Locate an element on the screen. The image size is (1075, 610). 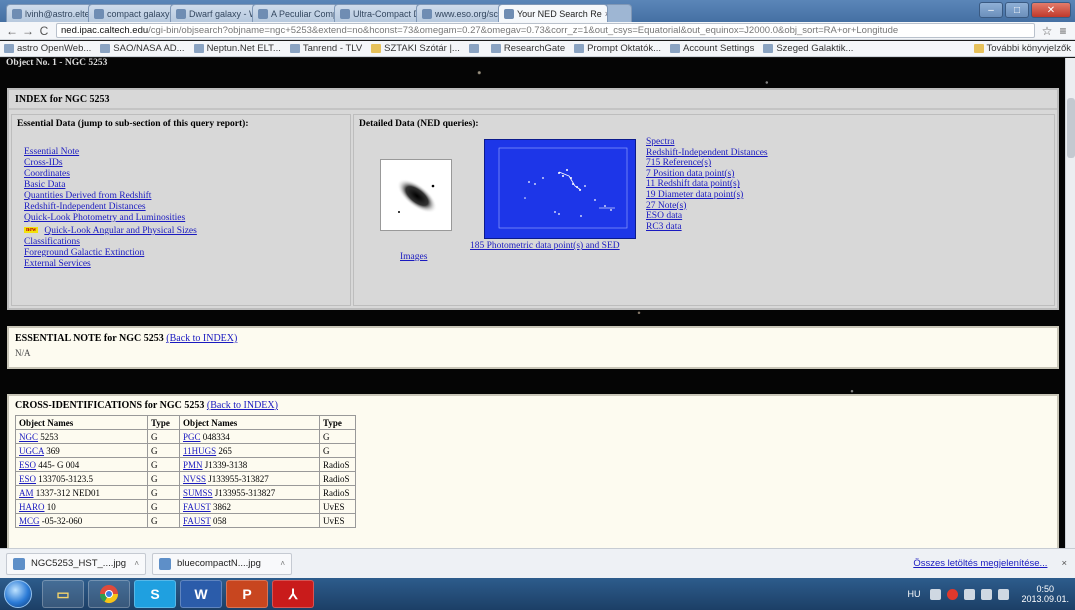
sed-plot-image is located at coordinates (560, 189).